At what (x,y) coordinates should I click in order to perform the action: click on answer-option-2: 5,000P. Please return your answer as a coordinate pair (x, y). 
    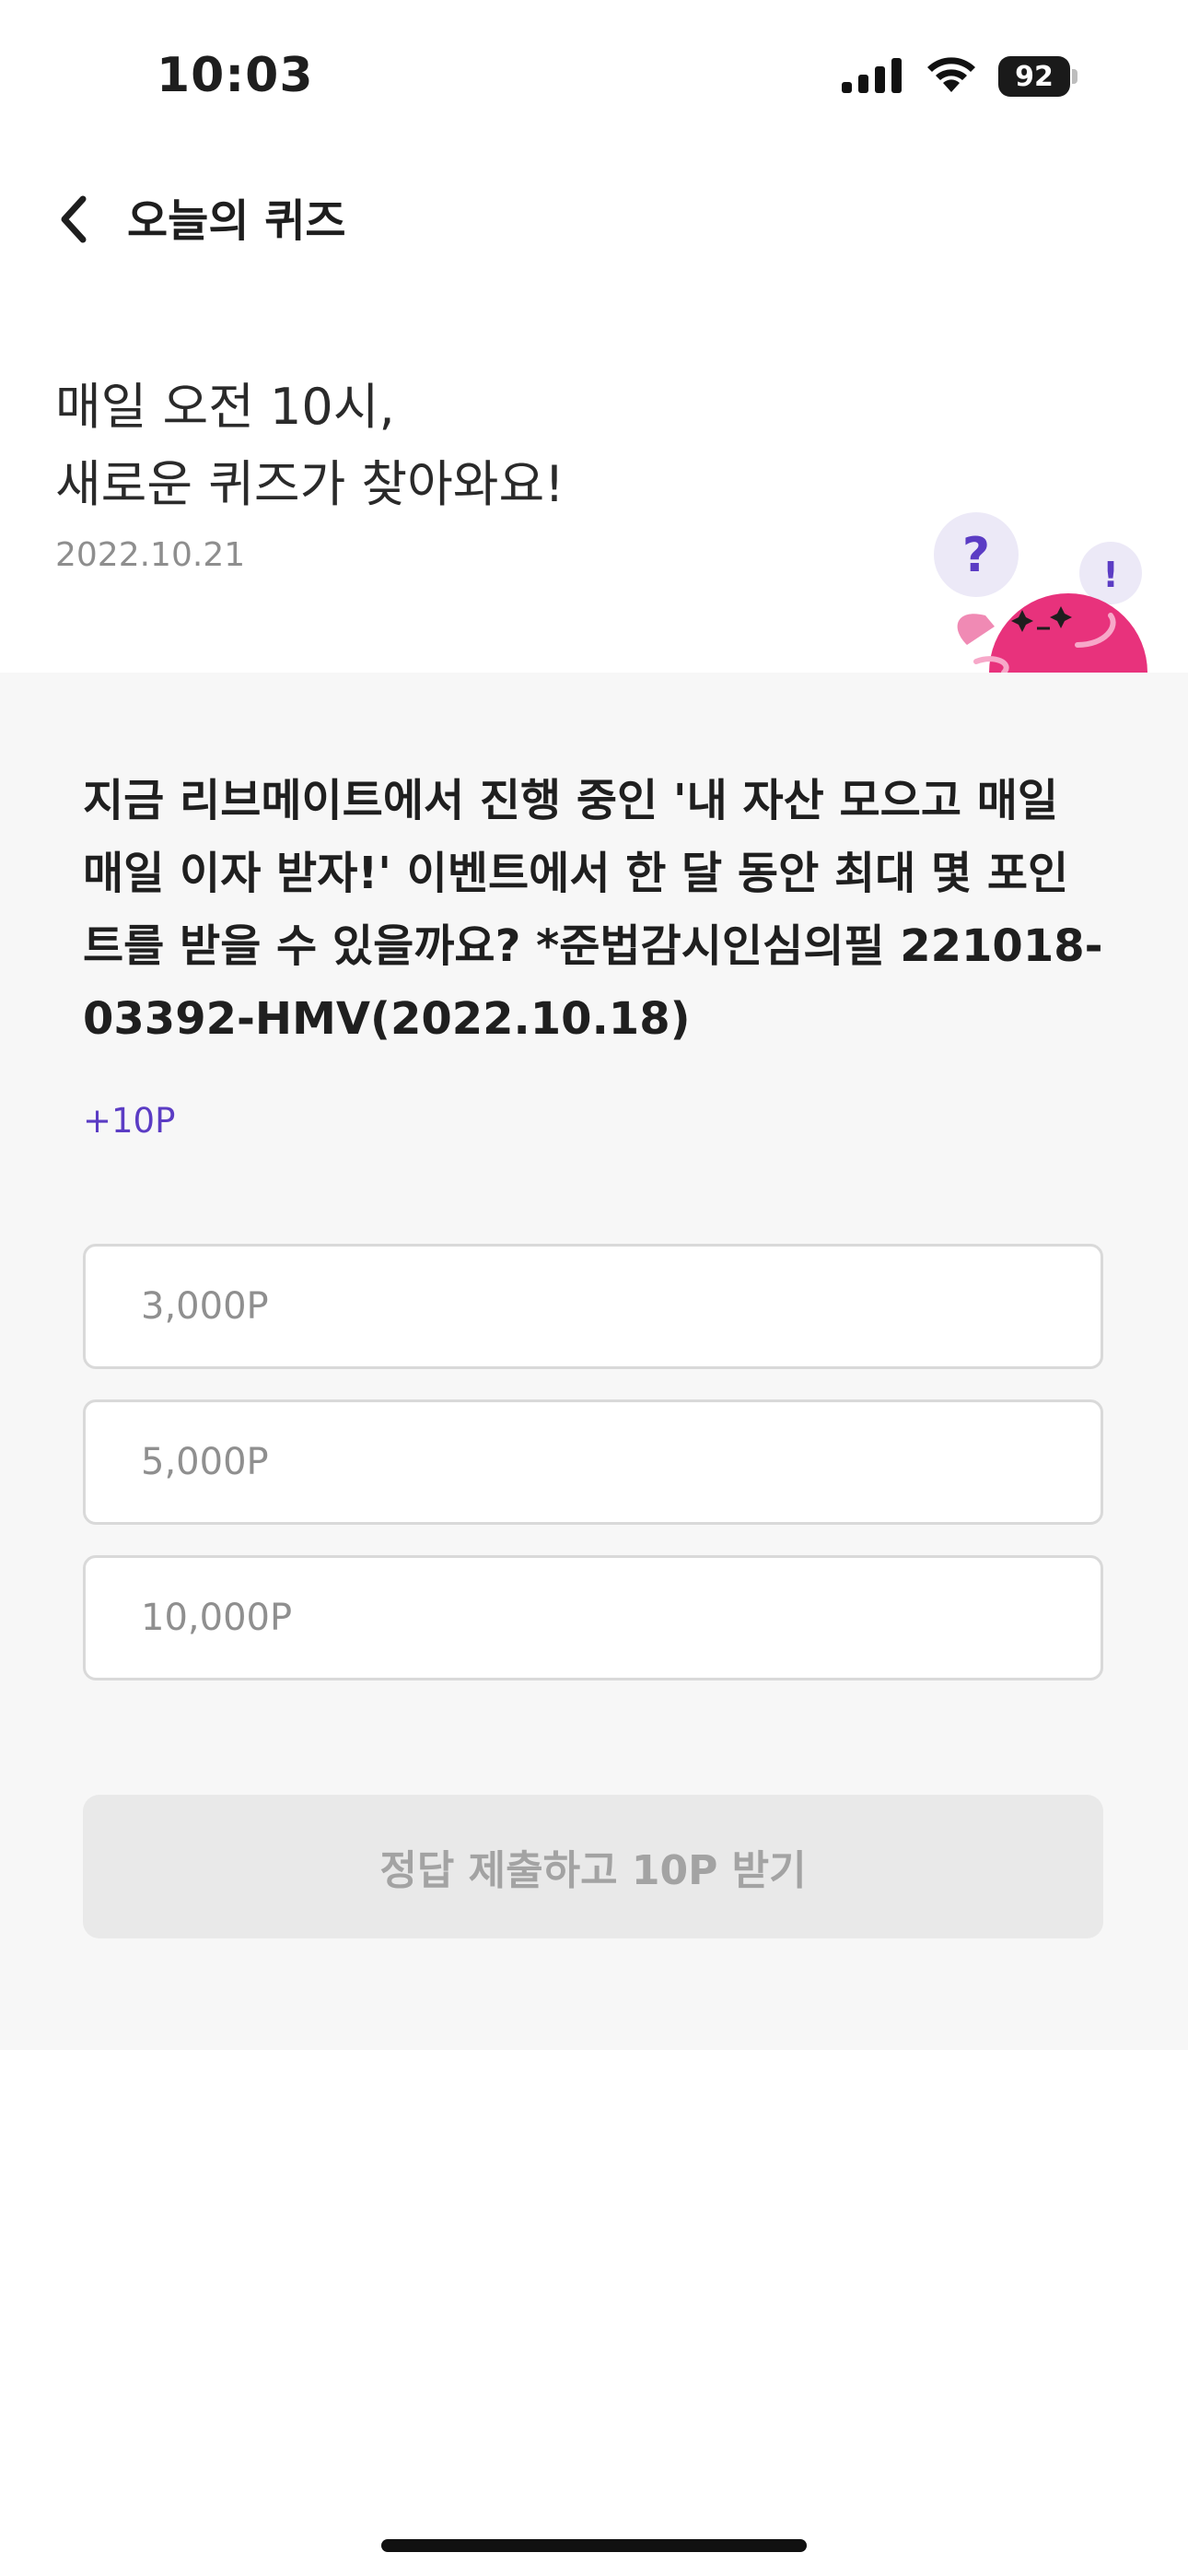
    Looking at the image, I should click on (593, 1462).